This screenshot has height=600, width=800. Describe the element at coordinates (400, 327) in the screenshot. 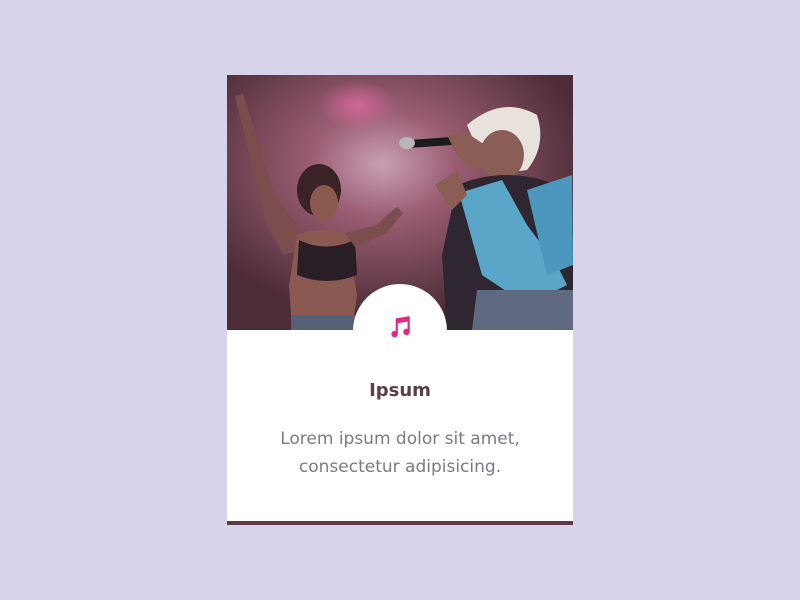

I see `music-note-icon` at that location.